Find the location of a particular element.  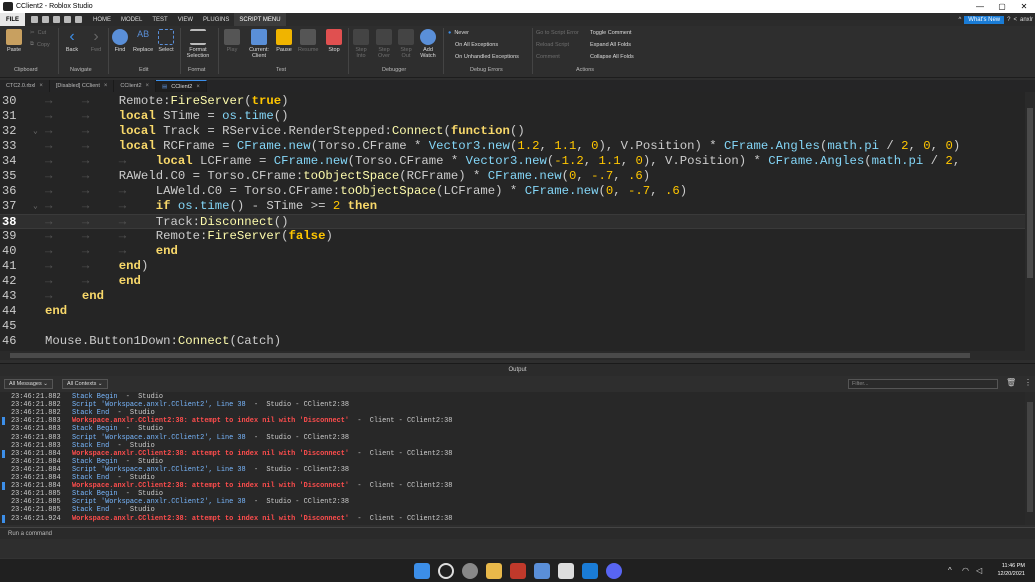

step-into-button: Step Into is located at coordinates (361, 44).